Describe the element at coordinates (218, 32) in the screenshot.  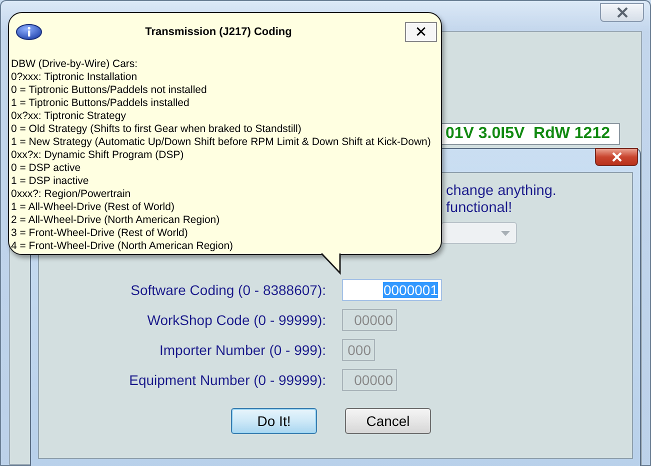
I see `balloon-title: Transmission (J217) Coding` at that location.